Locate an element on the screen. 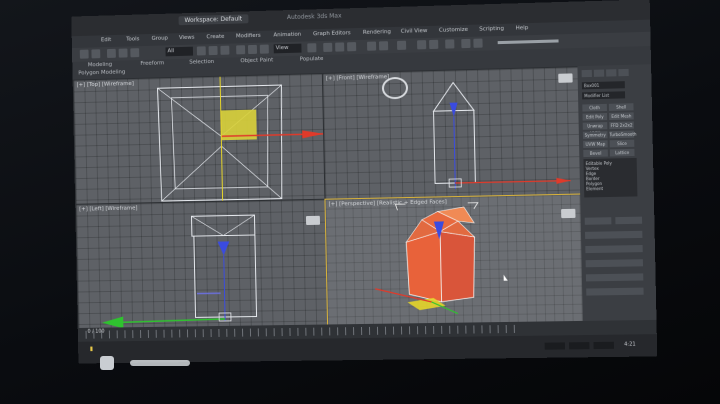 The width and height of the screenshot is (720, 404). percent-snap-icon is located at coordinates (352, 47).